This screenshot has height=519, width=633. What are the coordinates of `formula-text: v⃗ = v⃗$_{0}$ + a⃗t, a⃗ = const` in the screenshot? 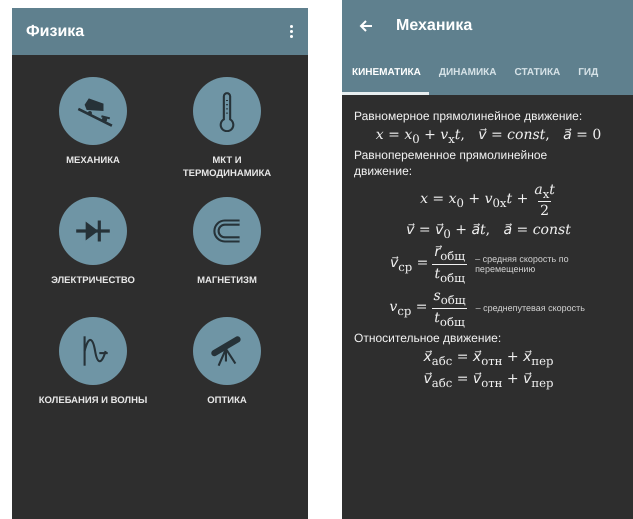 It's located at (488, 232).